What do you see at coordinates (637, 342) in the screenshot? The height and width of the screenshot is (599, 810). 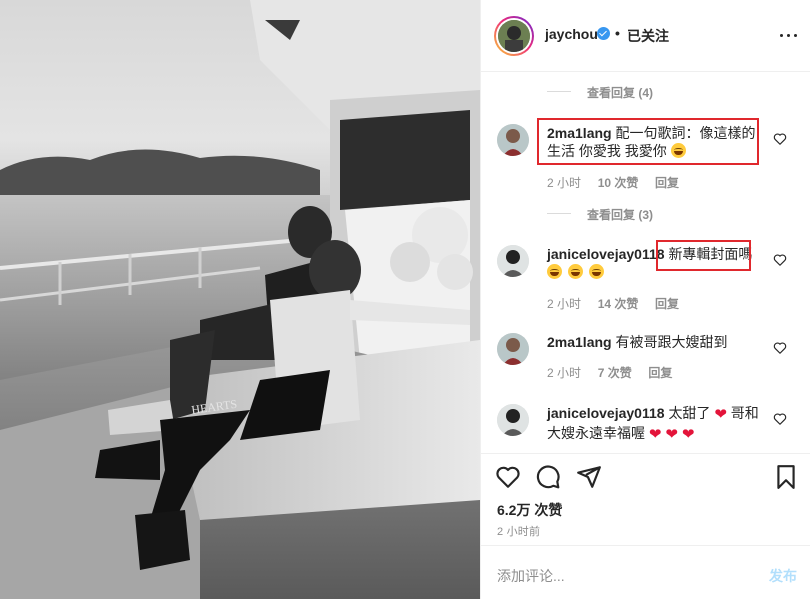 I see `comment-text: 2ma1lang 有被哥跟大嫂甜到` at bounding box center [637, 342].